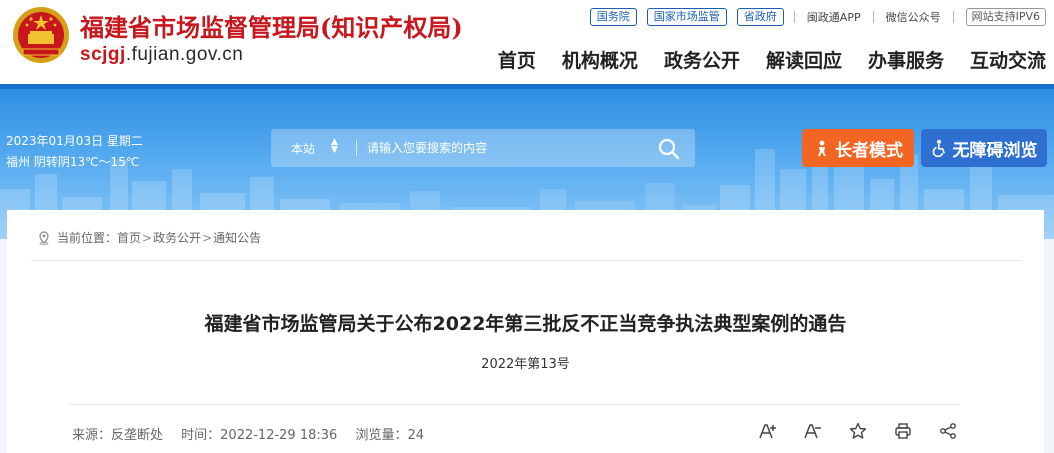 The width and height of the screenshot is (1054, 453). I want to click on date-weather: 2023年01月03日 星期二 福州 阴转阴13℃～15℃, so click(74, 152).